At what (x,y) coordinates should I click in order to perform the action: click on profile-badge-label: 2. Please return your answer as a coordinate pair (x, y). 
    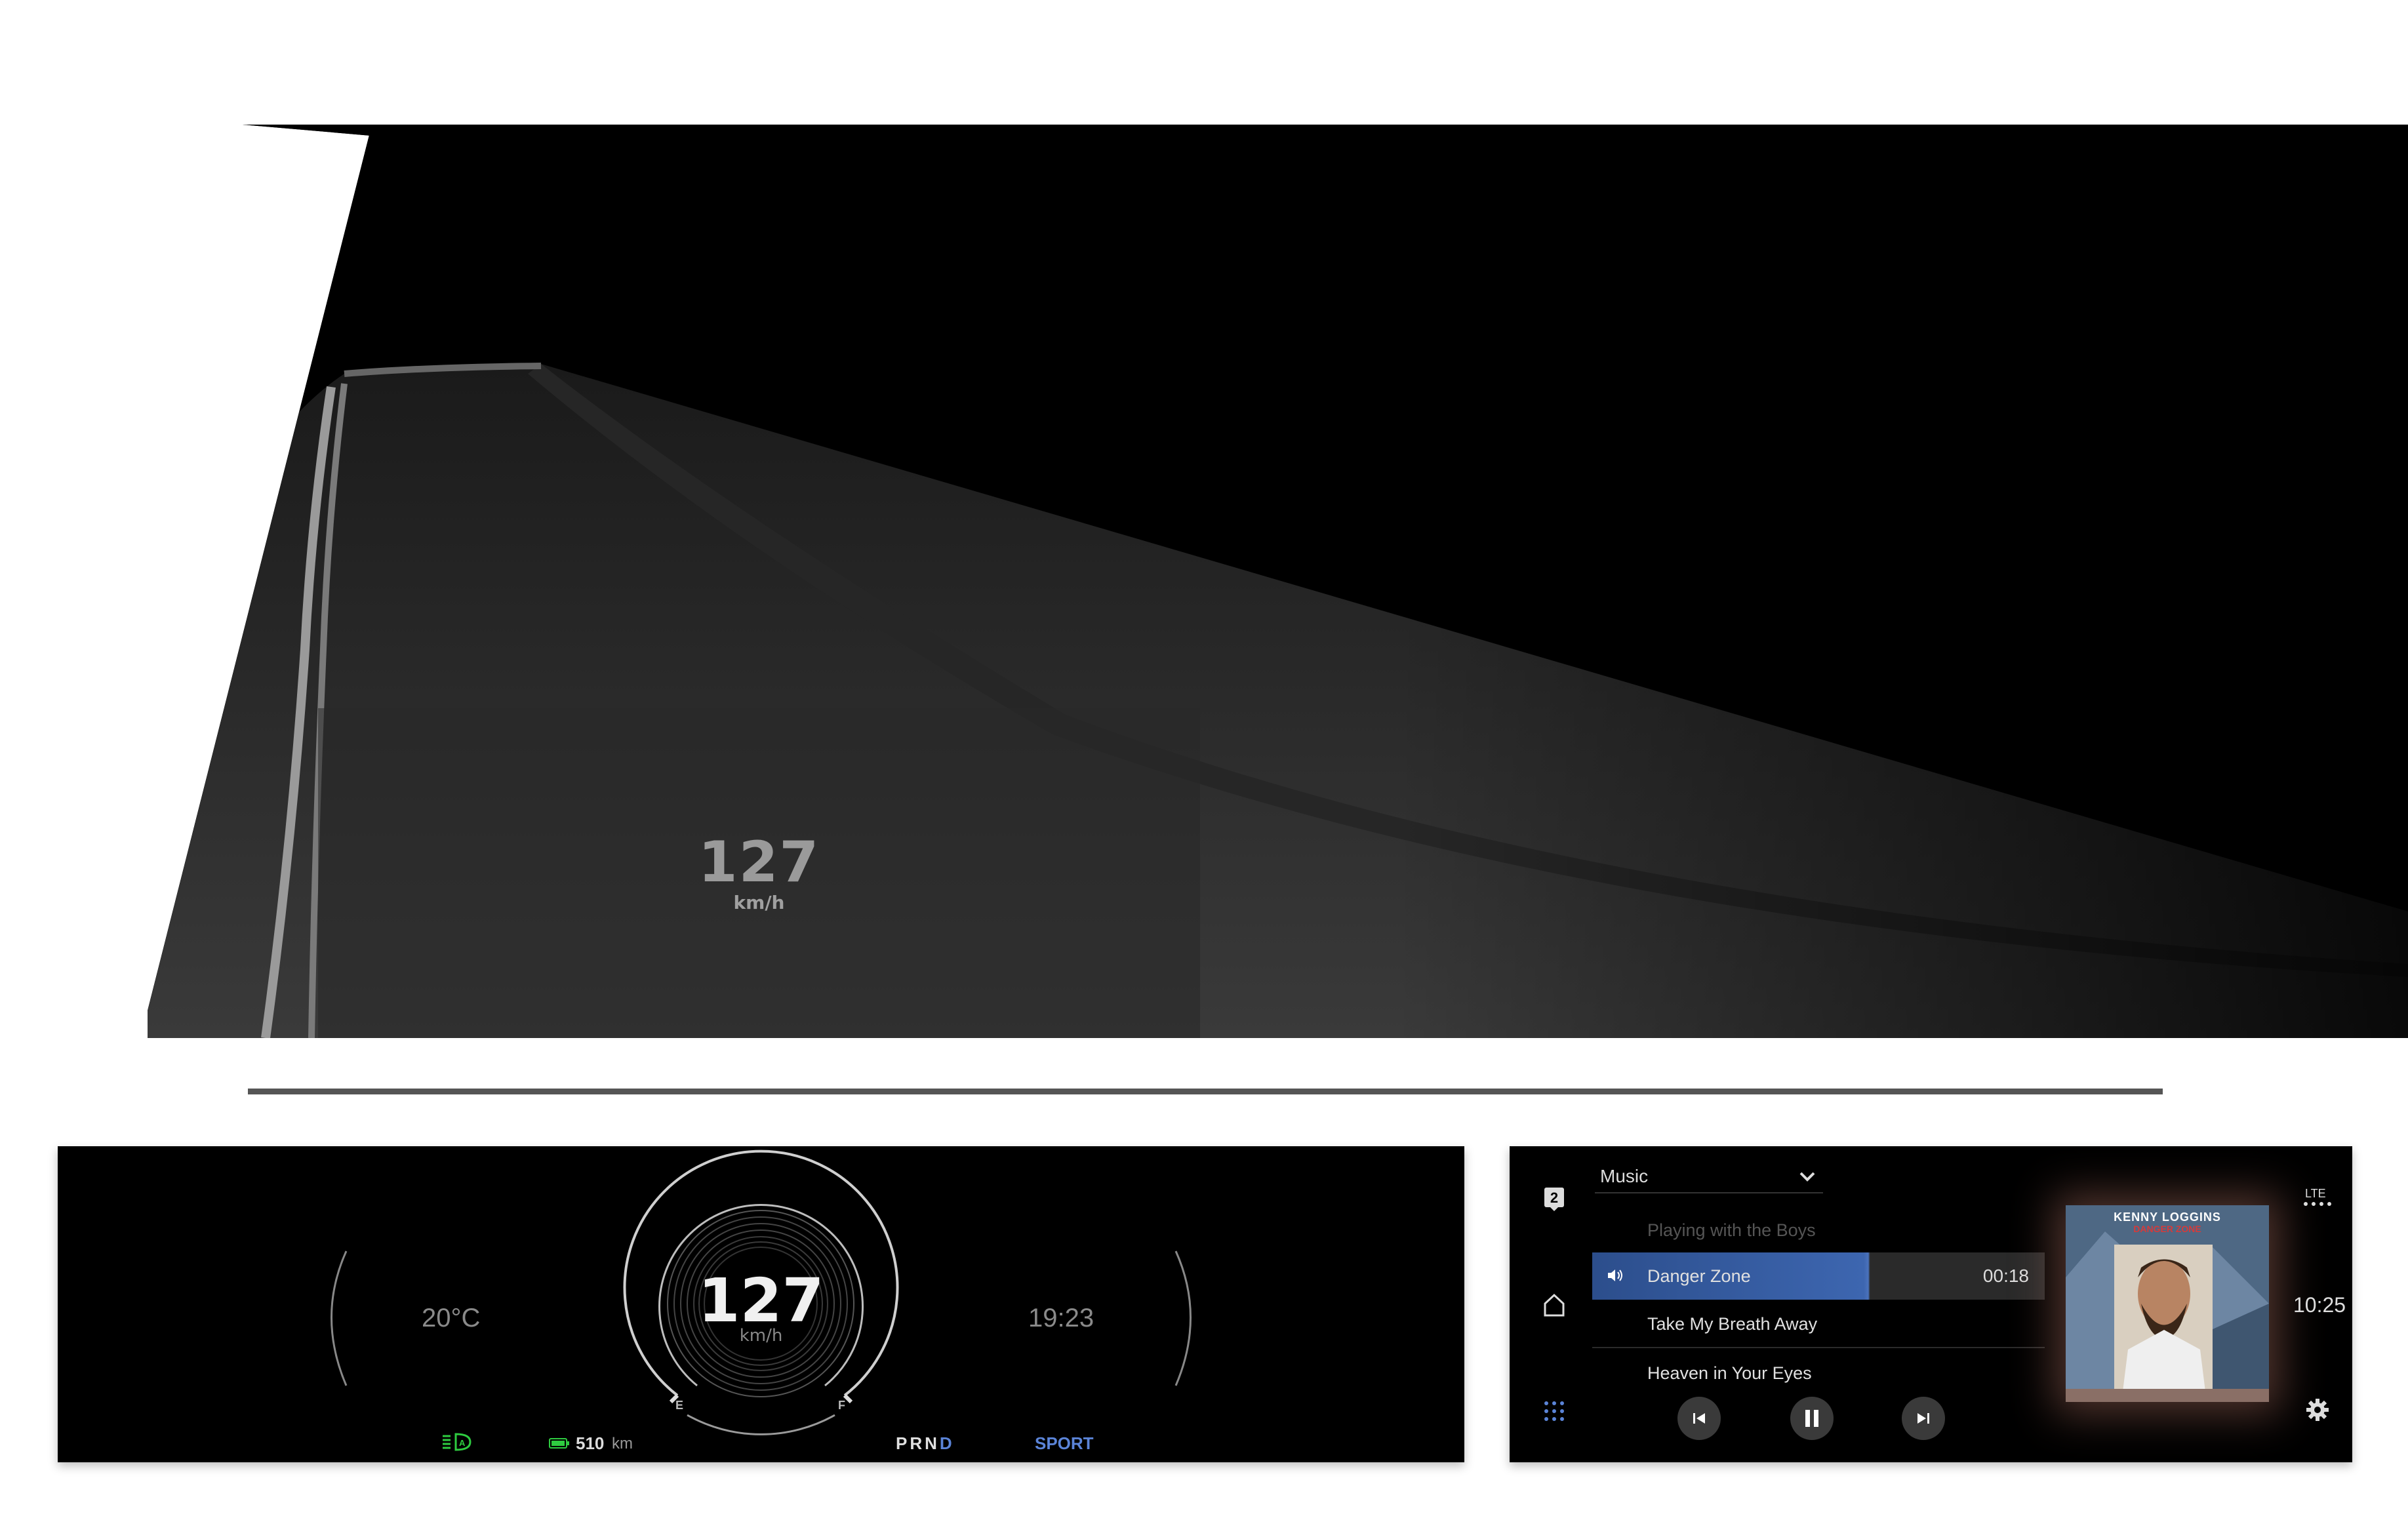
    Looking at the image, I should click on (1554, 1198).